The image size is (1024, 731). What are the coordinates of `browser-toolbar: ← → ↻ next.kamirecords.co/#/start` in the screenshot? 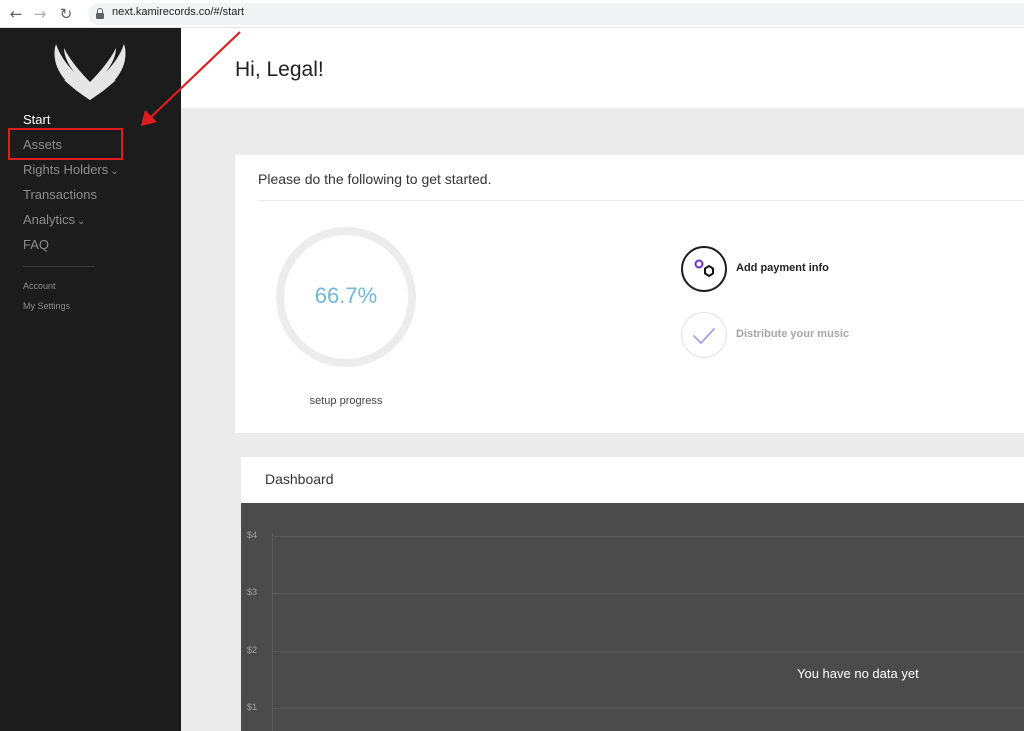 It's located at (512, 14).